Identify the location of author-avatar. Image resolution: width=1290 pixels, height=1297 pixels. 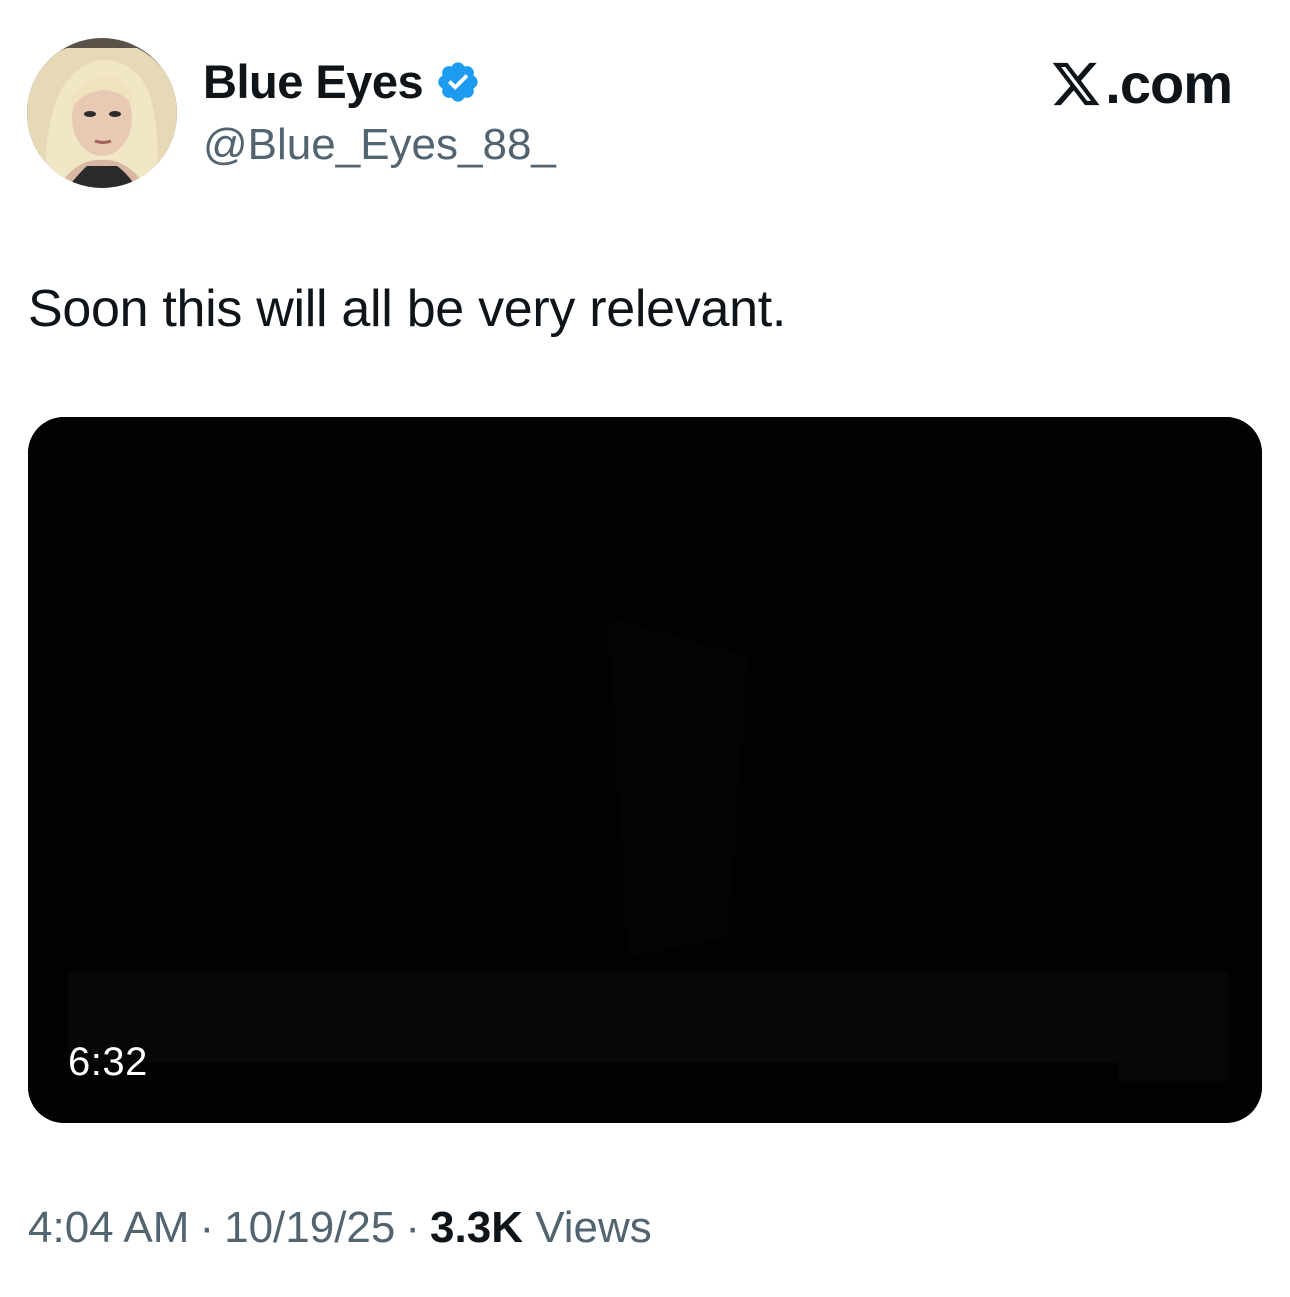
(102, 113).